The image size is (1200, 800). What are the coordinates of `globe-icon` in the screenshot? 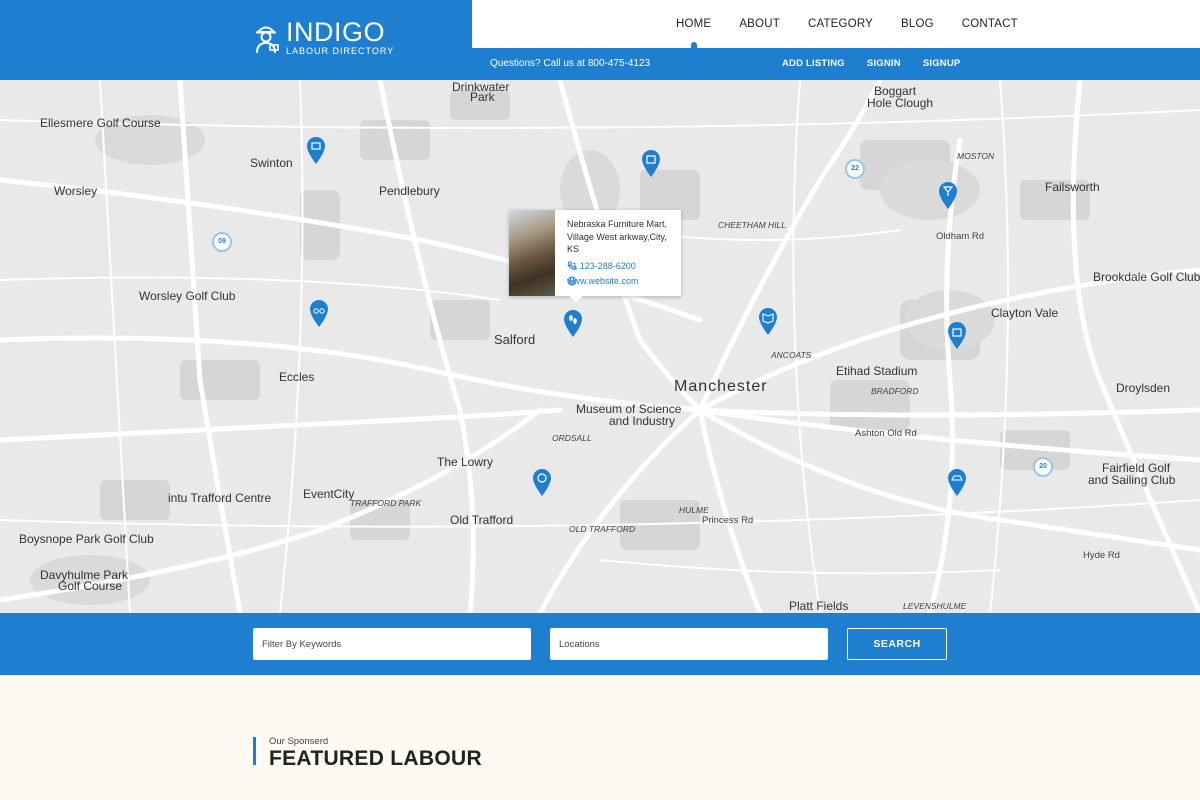 It's located at (572, 281).